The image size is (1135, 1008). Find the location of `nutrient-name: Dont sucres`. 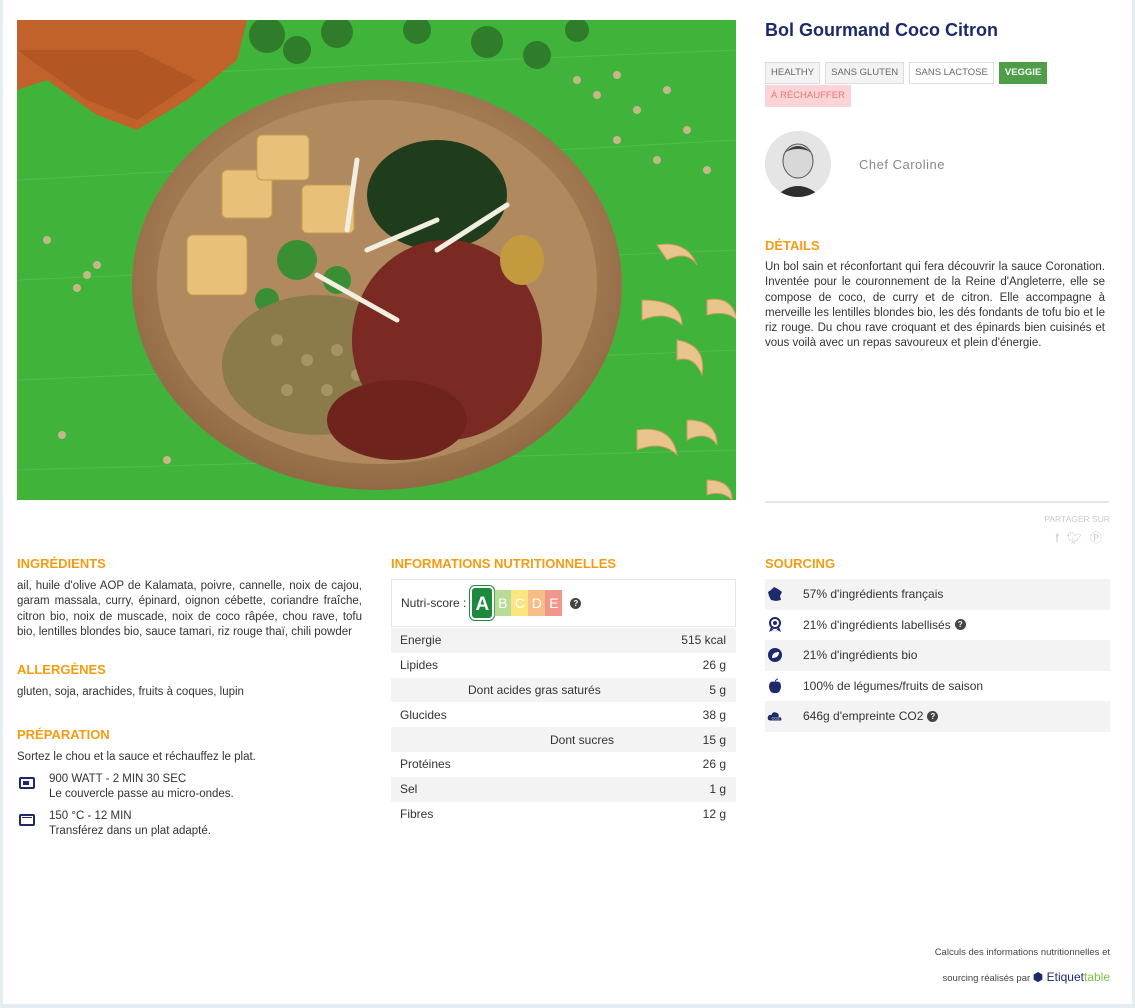

nutrient-name: Dont sucres is located at coordinates (582, 739).